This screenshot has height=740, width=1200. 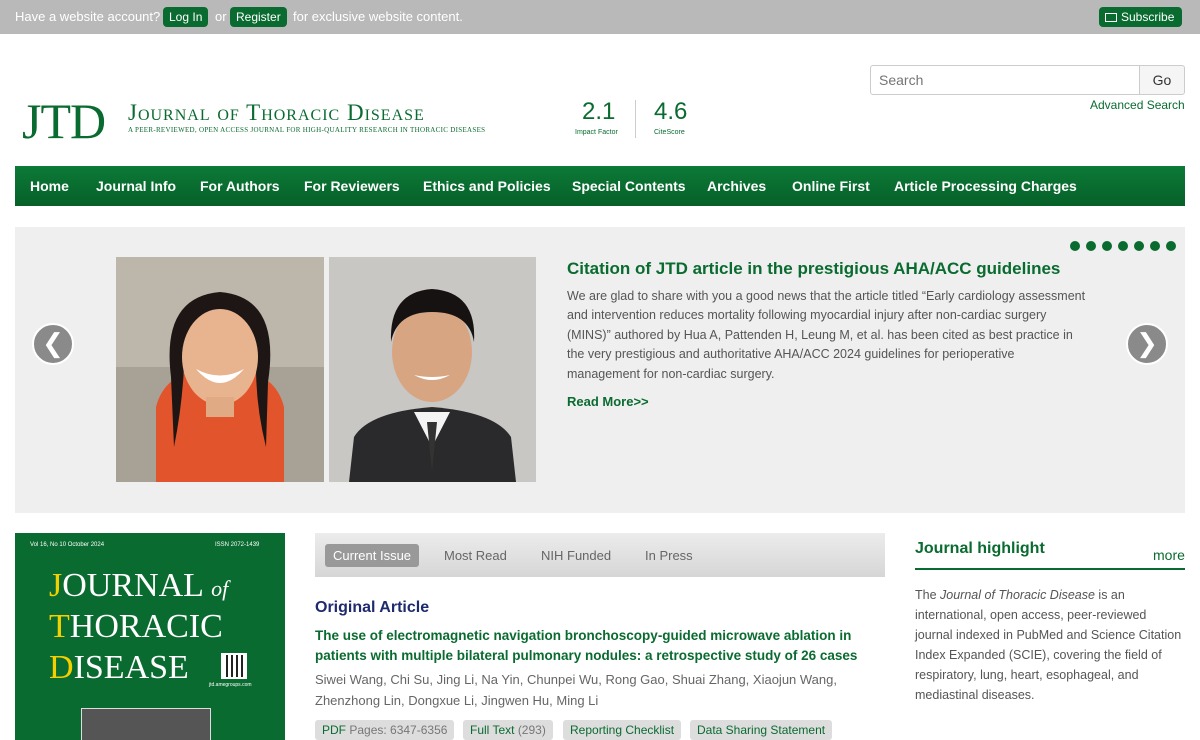 I want to click on tab-current-issue: Current Issue, so click(x=372, y=555).